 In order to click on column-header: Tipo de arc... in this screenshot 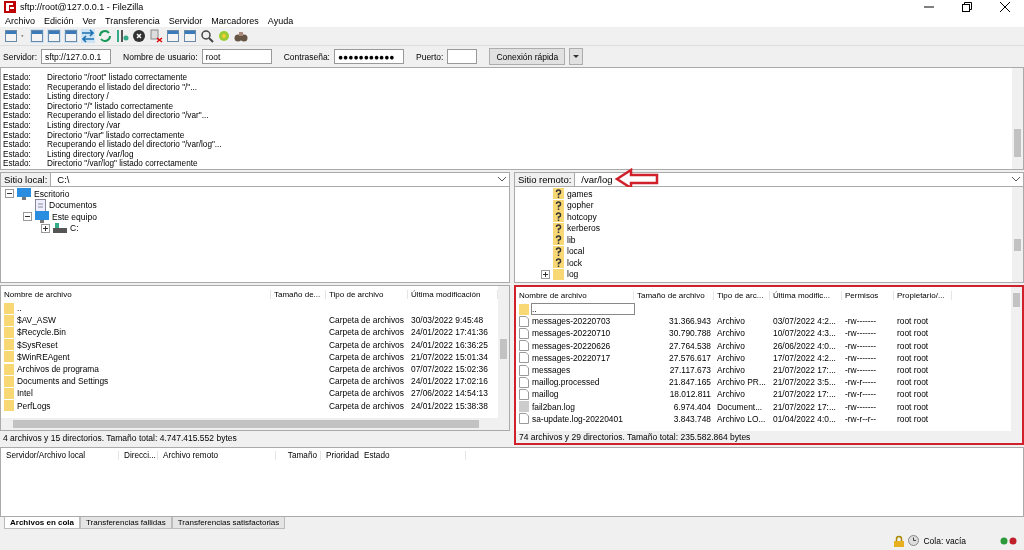, I will do `click(742, 295)`.